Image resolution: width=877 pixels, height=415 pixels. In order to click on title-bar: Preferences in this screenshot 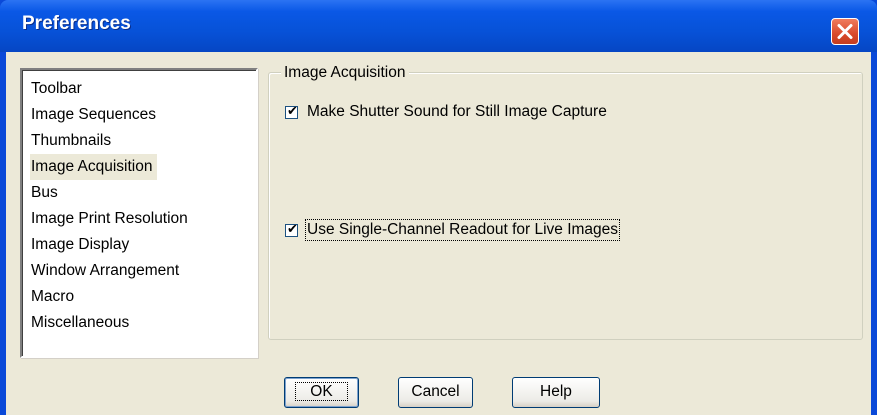, I will do `click(438, 26)`.